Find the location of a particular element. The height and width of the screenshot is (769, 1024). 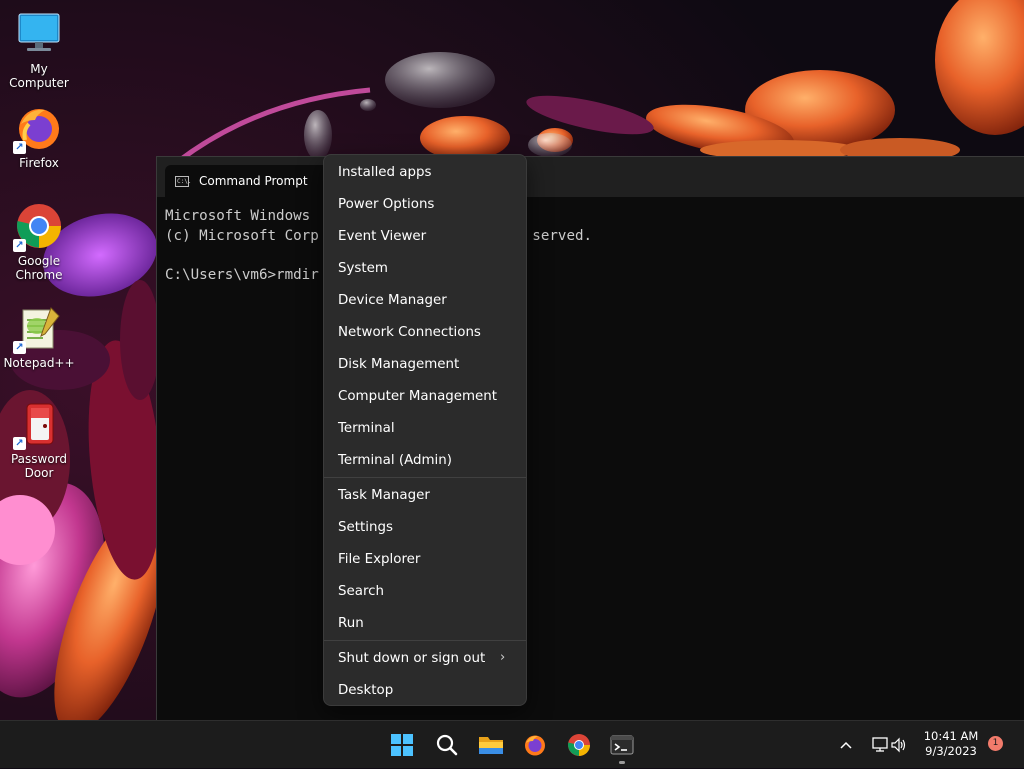

taskbar-firefox-button is located at coordinates (535, 745).